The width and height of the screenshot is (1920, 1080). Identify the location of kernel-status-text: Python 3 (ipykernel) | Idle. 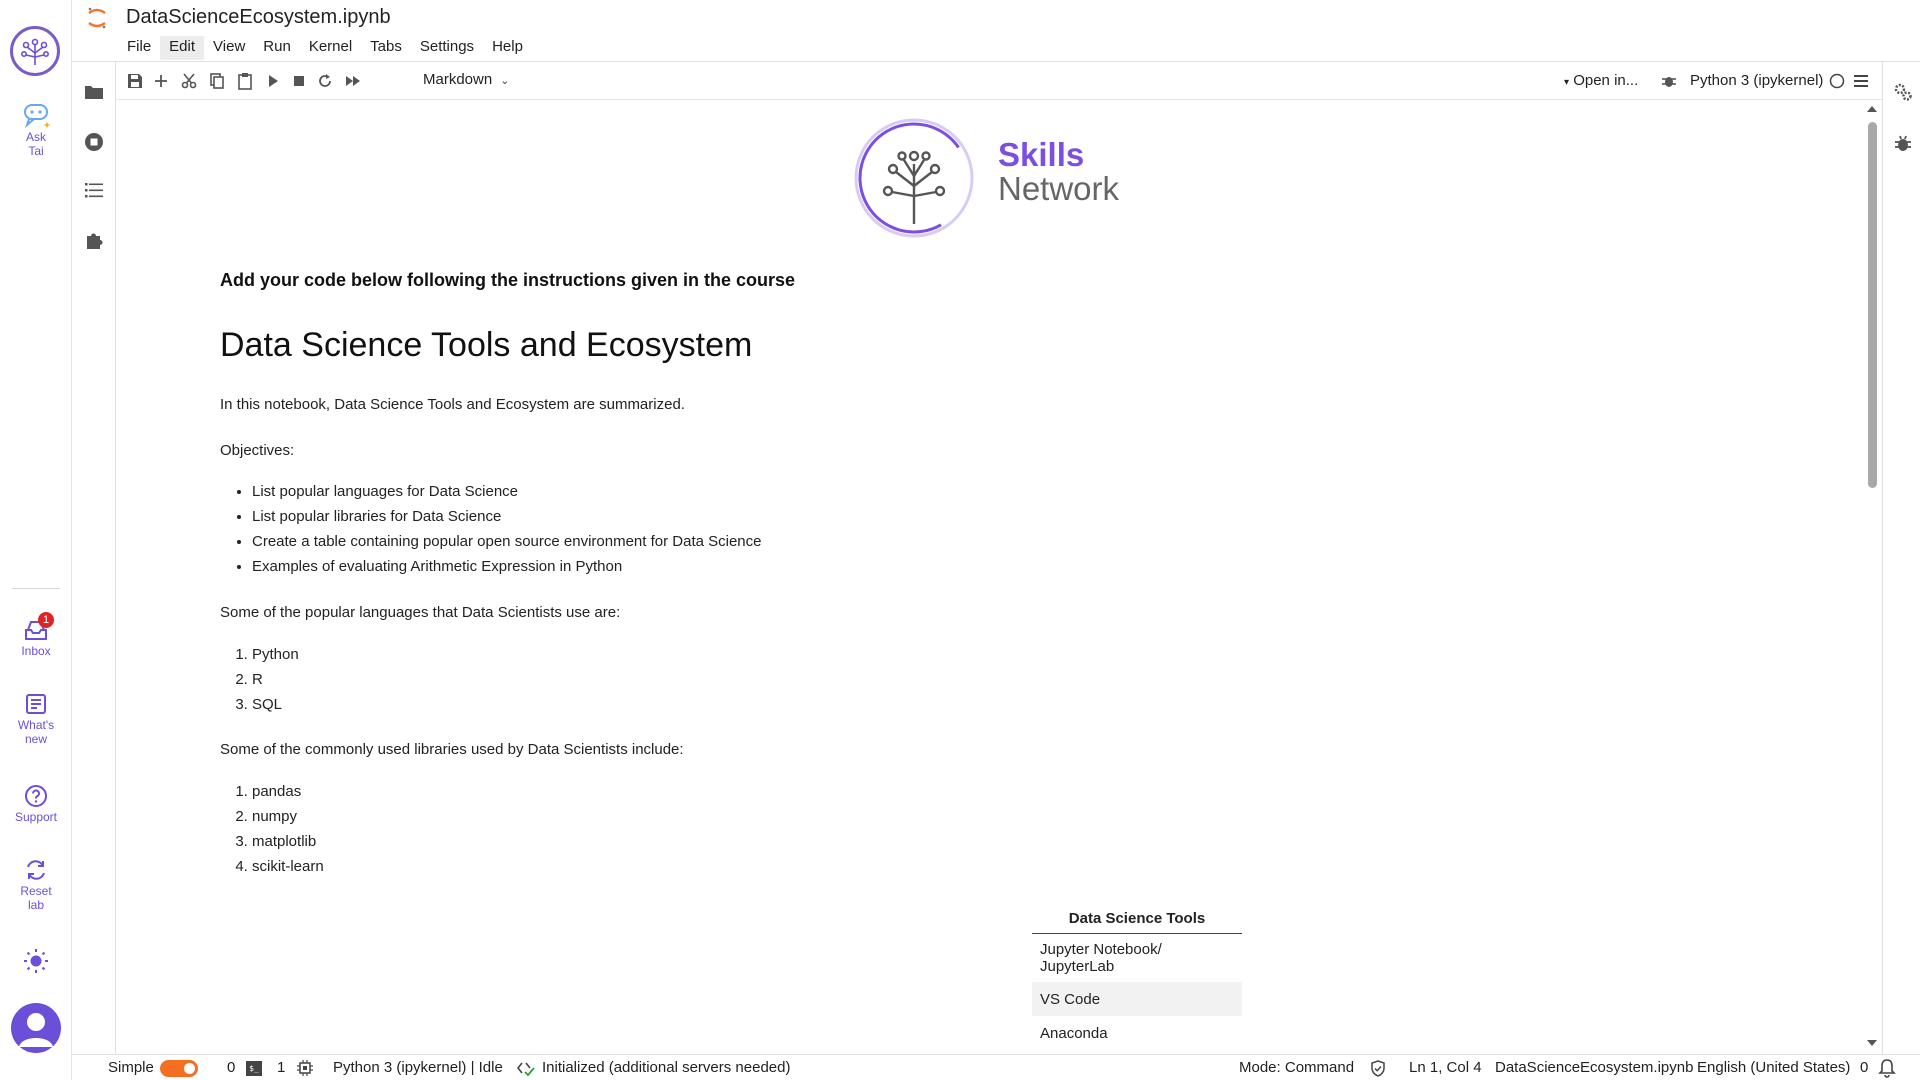
(418, 1067).